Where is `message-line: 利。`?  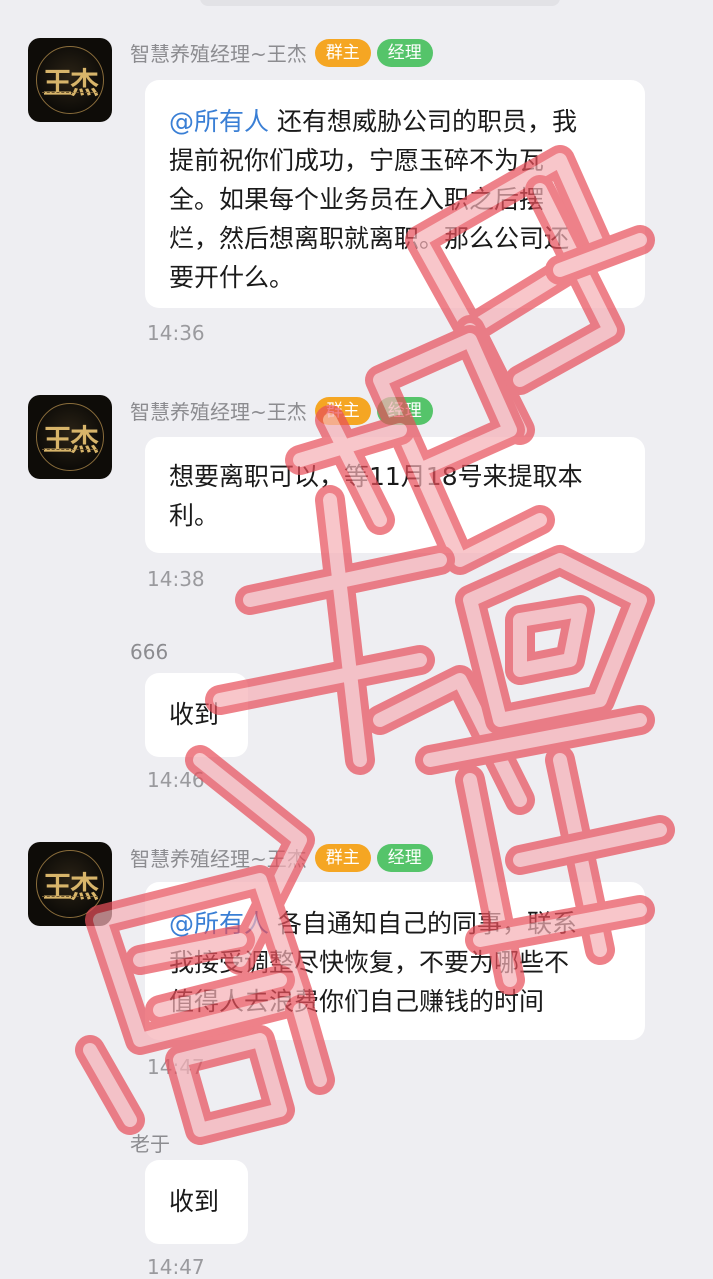
message-line: 利。 is located at coordinates (194, 515).